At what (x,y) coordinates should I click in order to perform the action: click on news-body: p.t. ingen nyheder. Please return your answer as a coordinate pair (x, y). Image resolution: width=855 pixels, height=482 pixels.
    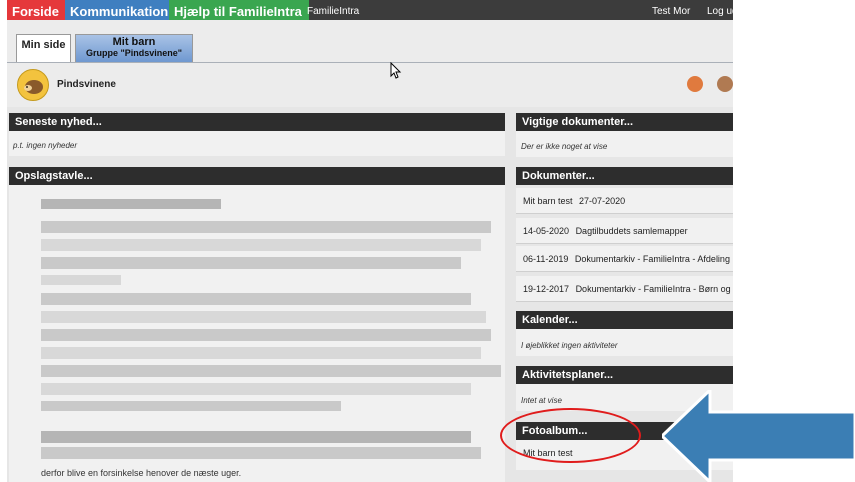
    Looking at the image, I should click on (257, 143).